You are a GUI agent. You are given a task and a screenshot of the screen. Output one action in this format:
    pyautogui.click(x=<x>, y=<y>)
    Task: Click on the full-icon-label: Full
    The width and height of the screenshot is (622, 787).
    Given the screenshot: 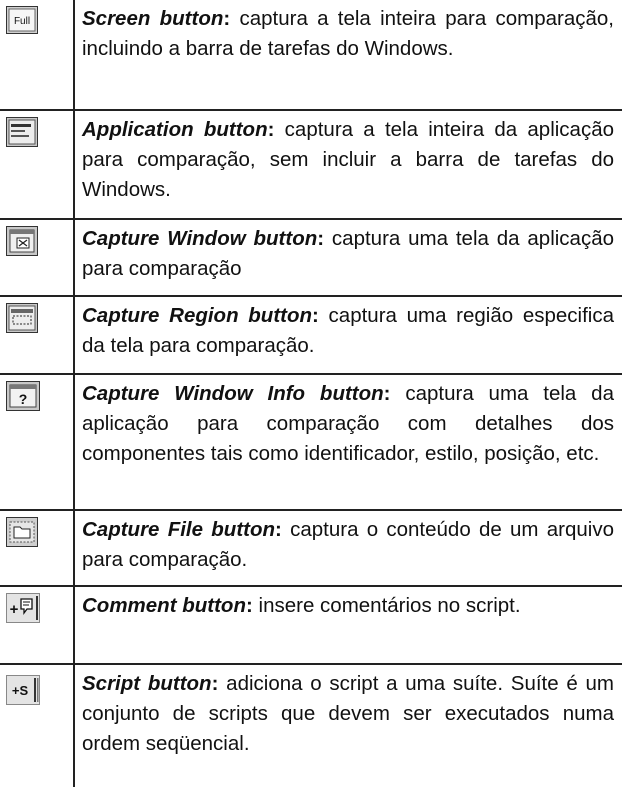 What is the action you would take?
    pyautogui.click(x=22, y=21)
    